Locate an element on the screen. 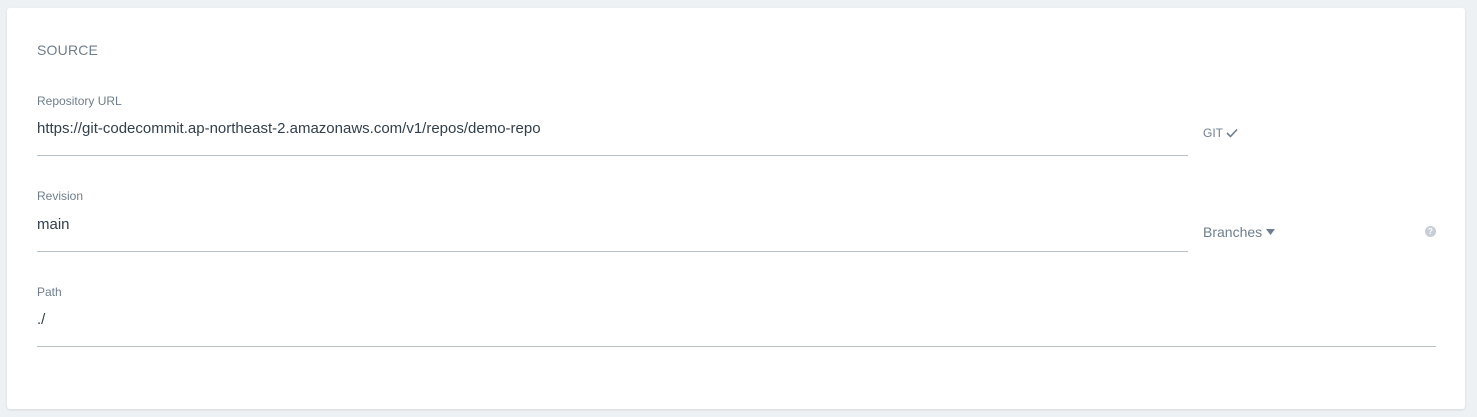  branches-dropdown: Branches is located at coordinates (1239, 232).